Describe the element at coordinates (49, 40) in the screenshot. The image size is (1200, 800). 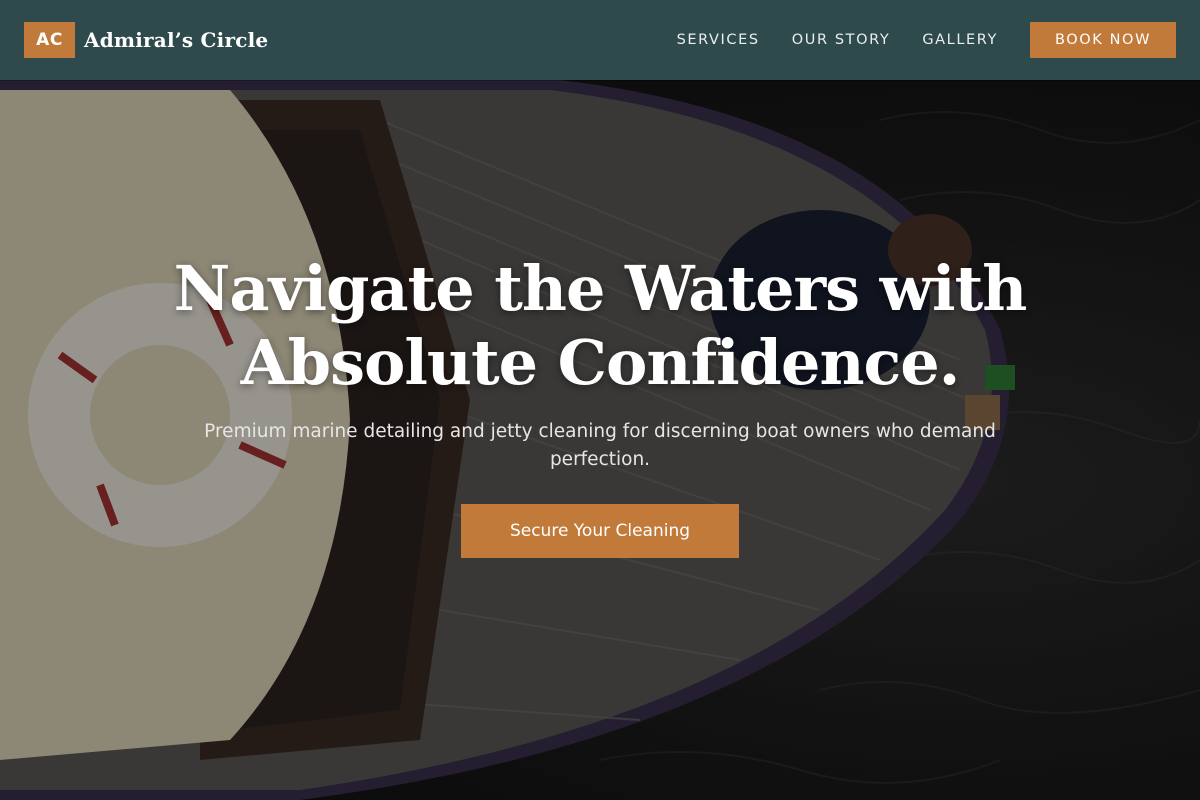
I see `logo-badge: AC` at that location.